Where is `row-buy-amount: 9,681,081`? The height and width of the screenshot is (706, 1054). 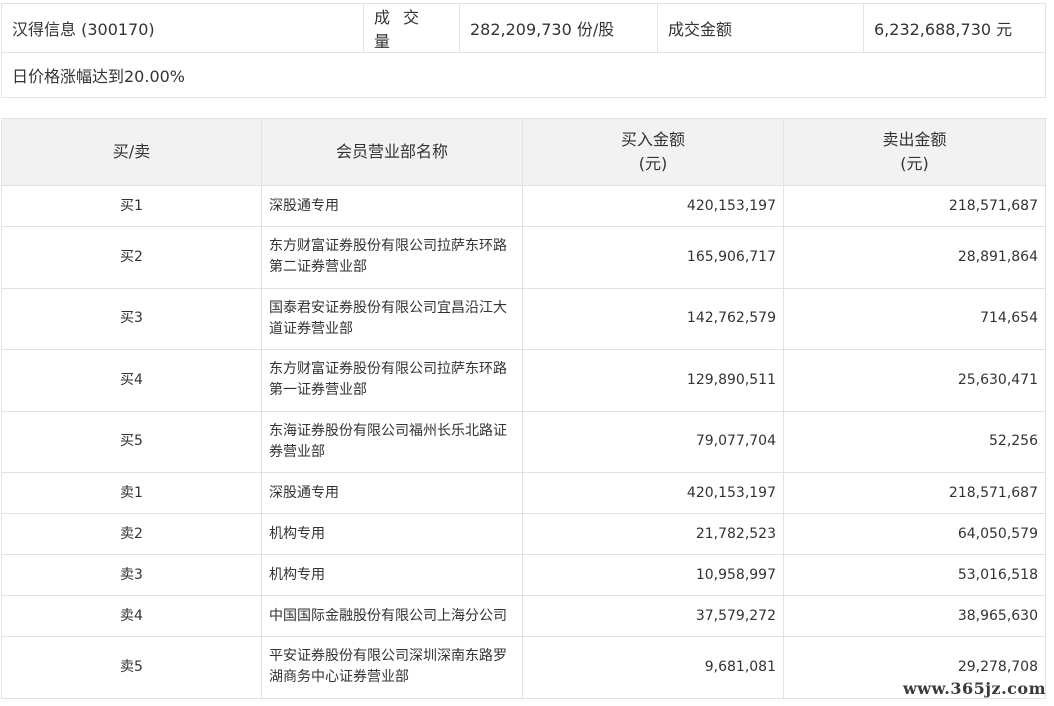 row-buy-amount: 9,681,081 is located at coordinates (653, 667).